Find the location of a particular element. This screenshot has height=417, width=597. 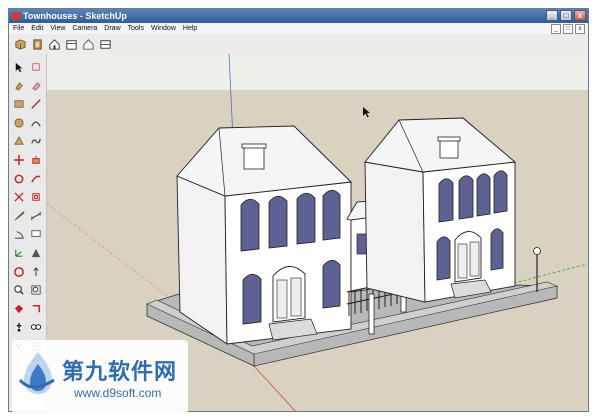

scale-icon is located at coordinates (19, 197).